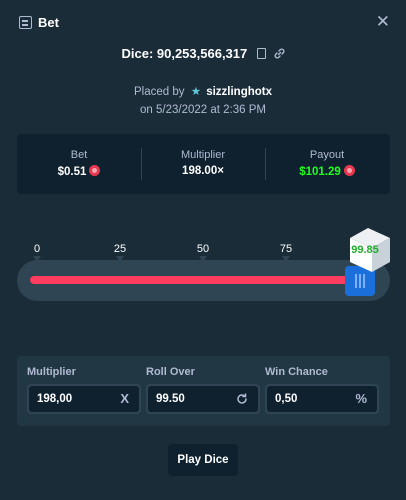 The width and height of the screenshot is (406, 500). What do you see at coordinates (120, 249) in the screenshot?
I see `tick-label: 25` at bounding box center [120, 249].